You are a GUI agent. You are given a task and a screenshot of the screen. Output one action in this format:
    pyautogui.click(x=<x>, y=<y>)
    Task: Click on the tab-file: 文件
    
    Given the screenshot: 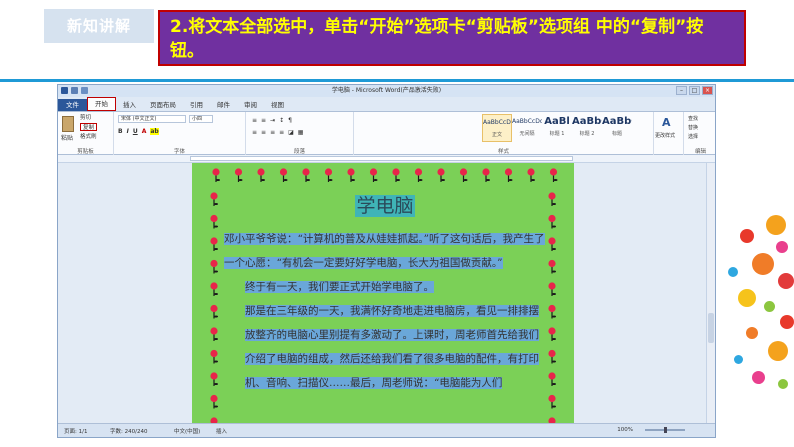 What is the action you would take?
    pyautogui.click(x=72, y=105)
    